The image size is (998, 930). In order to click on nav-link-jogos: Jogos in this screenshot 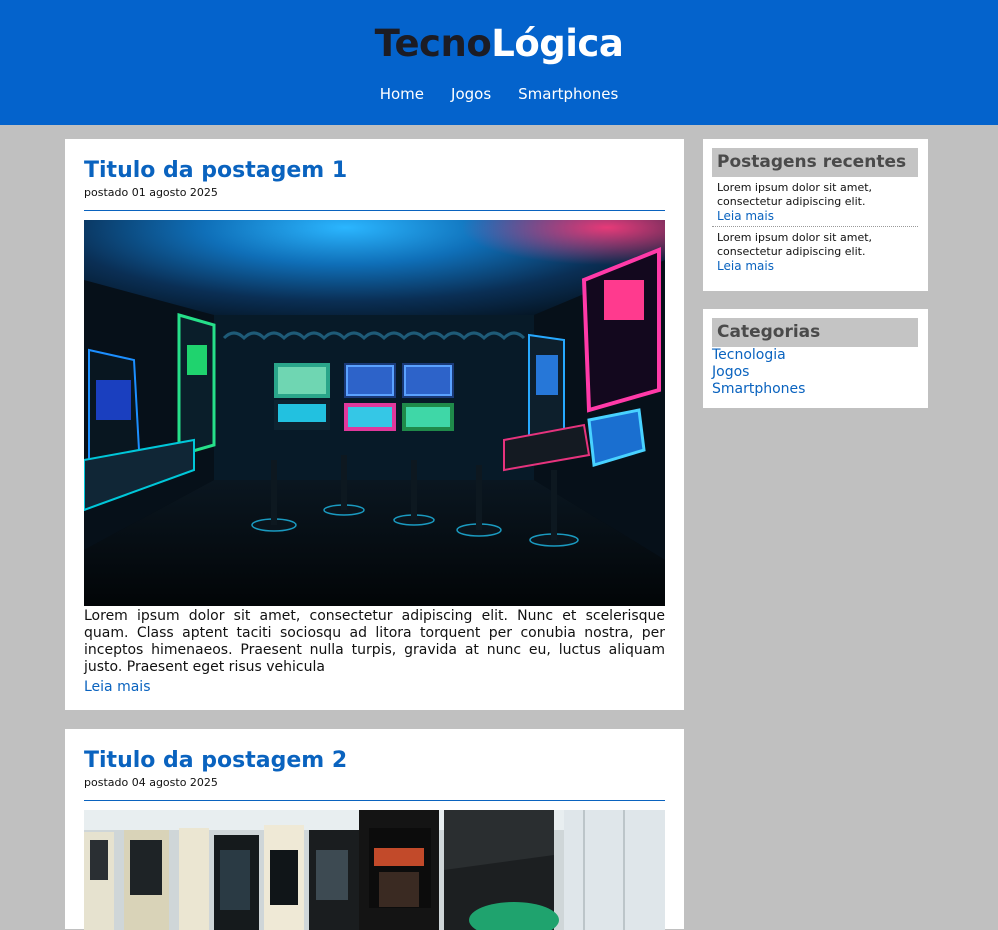, I will do `click(471, 94)`.